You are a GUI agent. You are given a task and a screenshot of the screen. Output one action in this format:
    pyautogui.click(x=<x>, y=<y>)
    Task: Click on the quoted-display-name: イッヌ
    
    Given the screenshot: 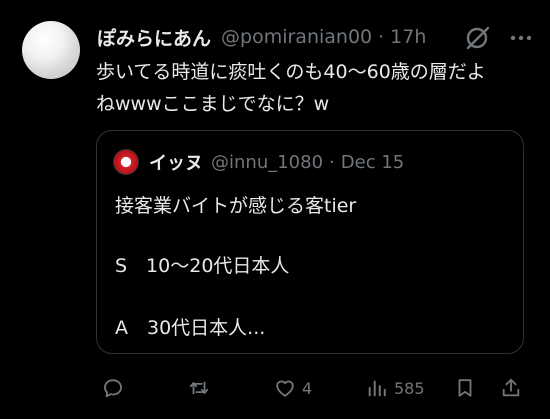 What is the action you would take?
    pyautogui.click(x=176, y=163)
    